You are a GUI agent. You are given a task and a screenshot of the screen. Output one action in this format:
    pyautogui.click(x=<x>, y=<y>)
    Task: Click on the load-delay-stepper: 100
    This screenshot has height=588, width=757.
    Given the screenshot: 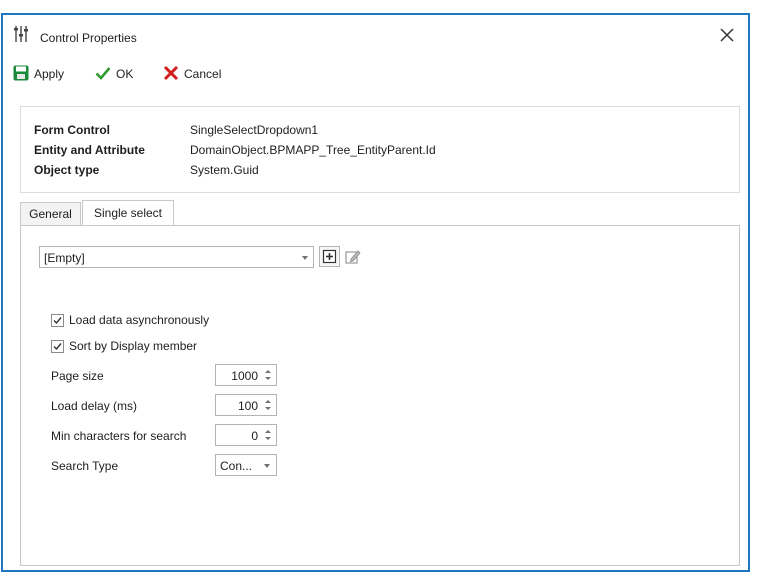 What is the action you would take?
    pyautogui.click(x=246, y=405)
    